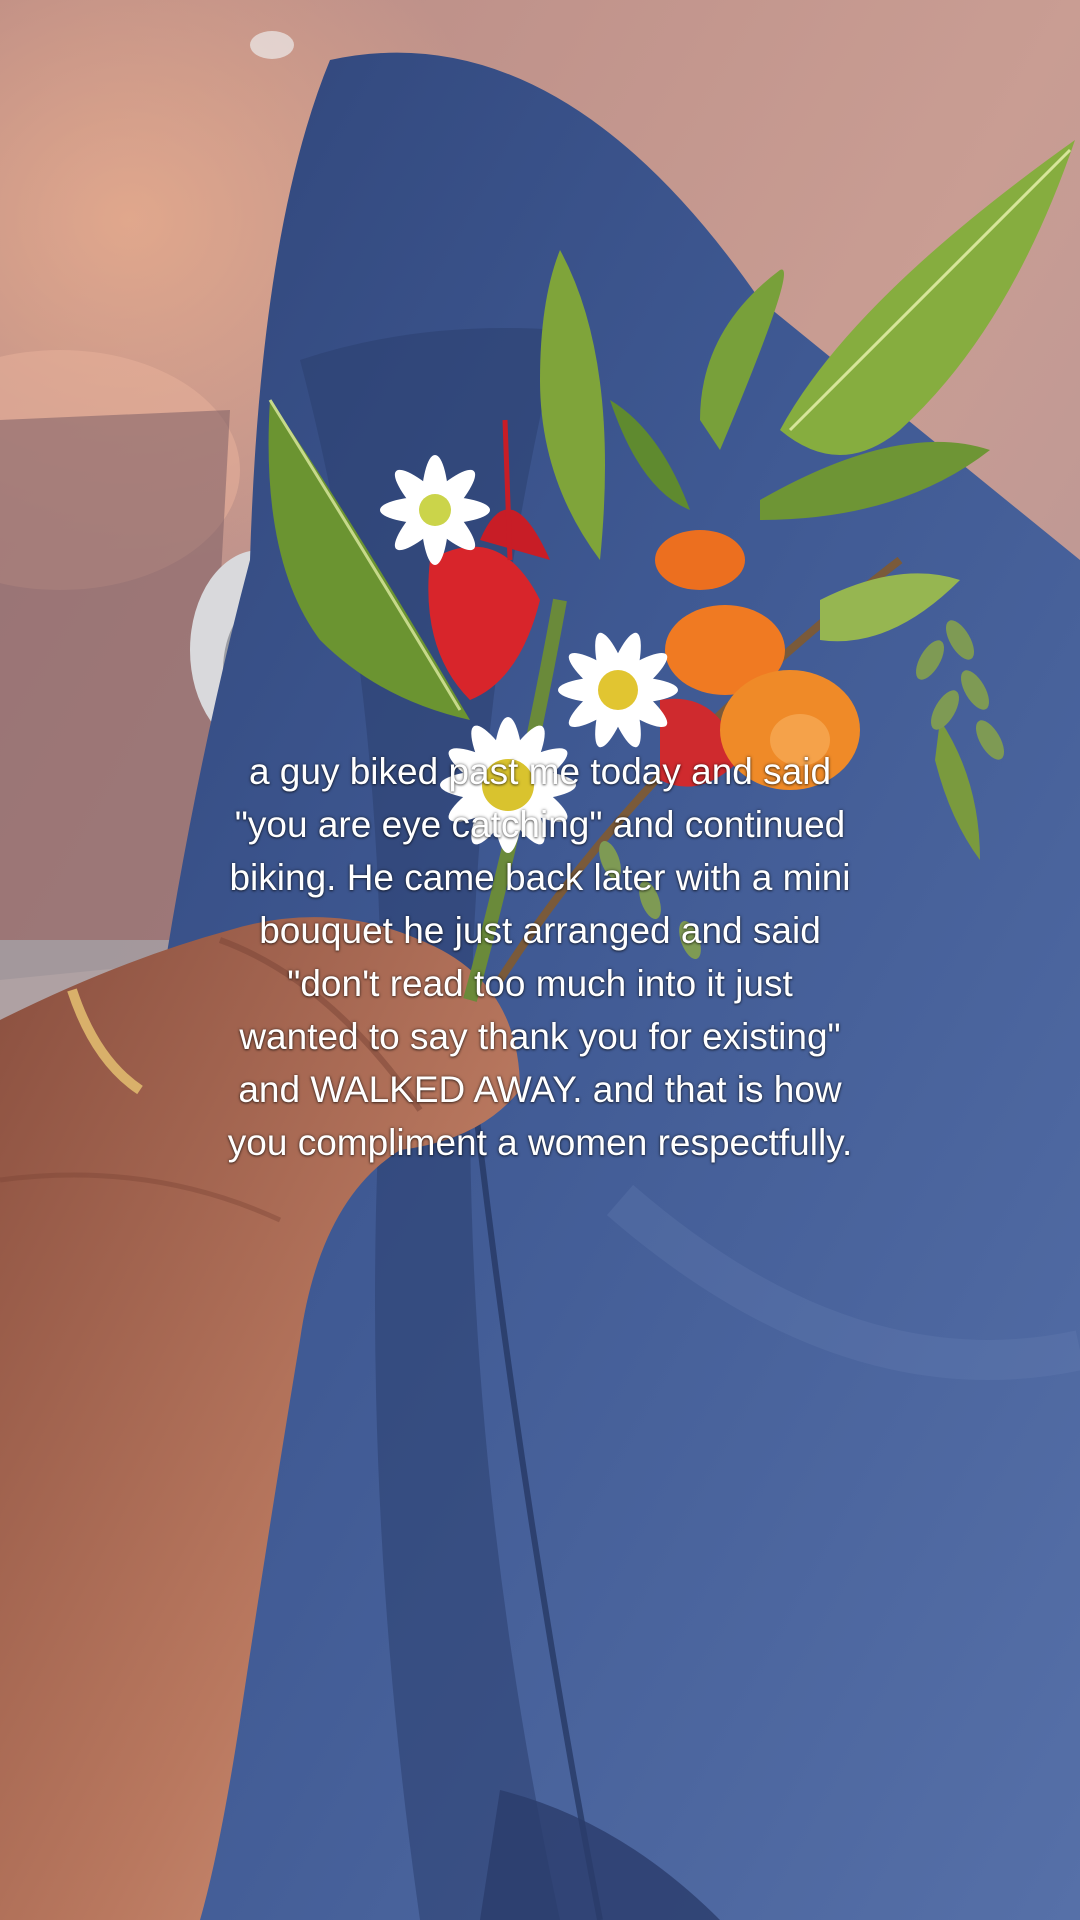  Describe the element at coordinates (540, 824) in the screenshot. I see `caption-line: "you are eye catching" and continued` at that location.